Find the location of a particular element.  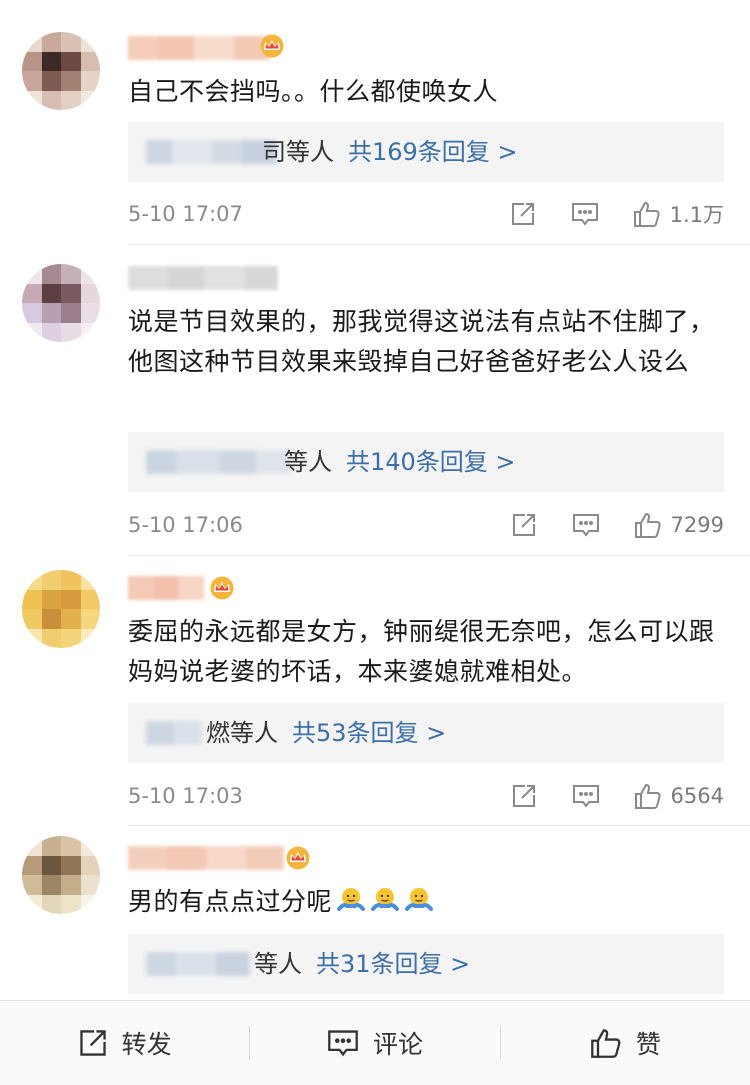

comment-button: 评论 is located at coordinates (374, 1043).